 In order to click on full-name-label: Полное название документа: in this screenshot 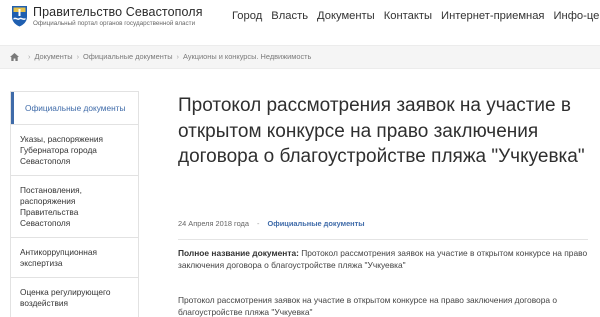, I will do `click(238, 253)`.